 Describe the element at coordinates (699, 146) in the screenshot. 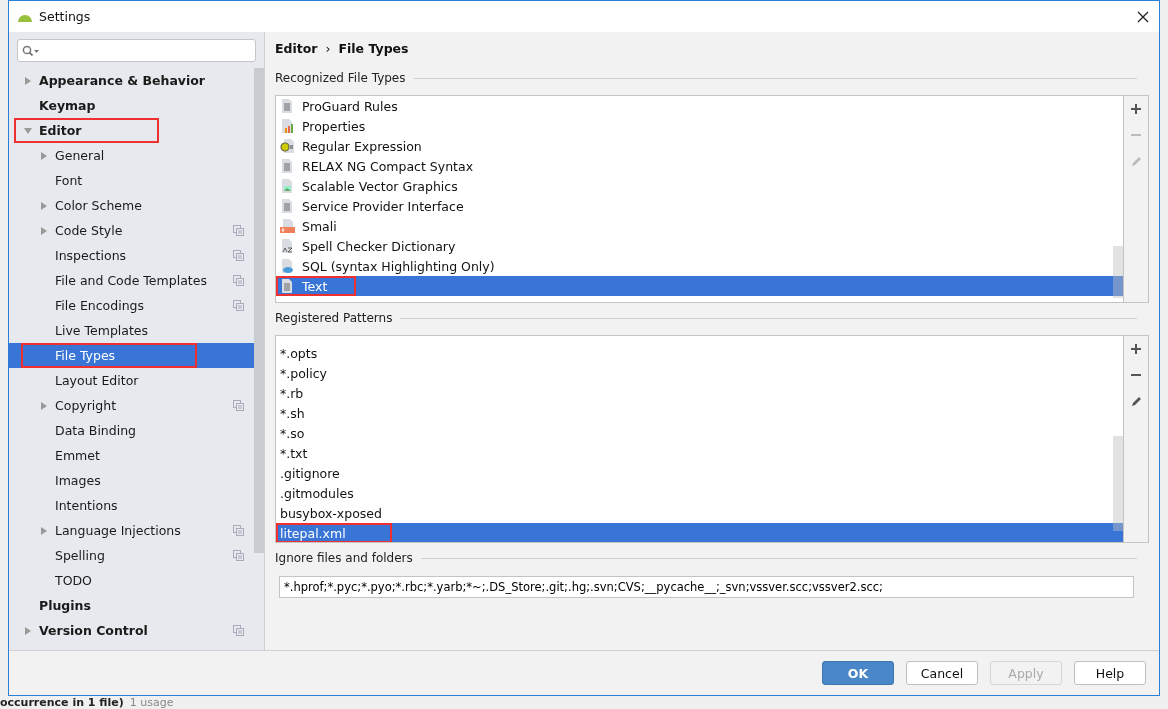

I see `list-item: Regular Expression` at that location.